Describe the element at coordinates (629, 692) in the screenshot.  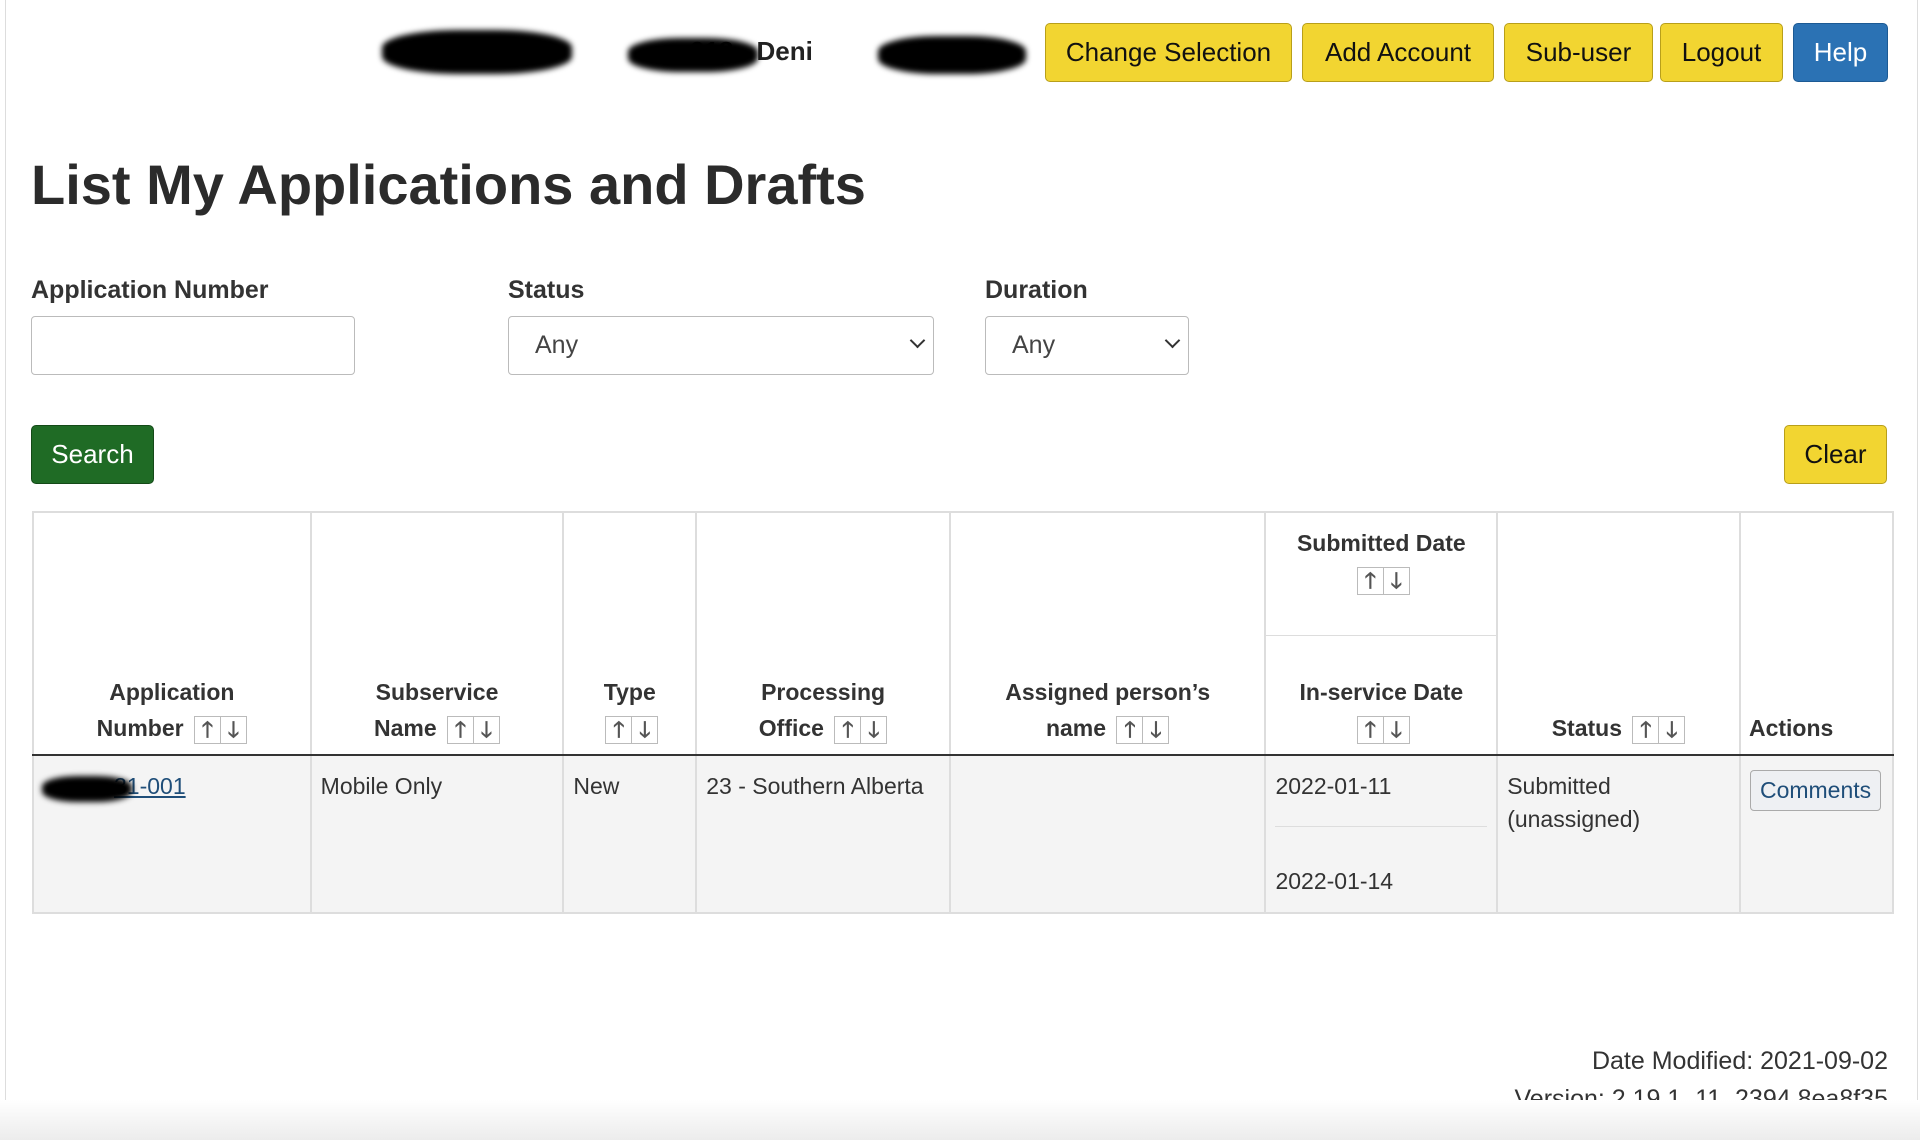
I see `header-label: Type` at that location.